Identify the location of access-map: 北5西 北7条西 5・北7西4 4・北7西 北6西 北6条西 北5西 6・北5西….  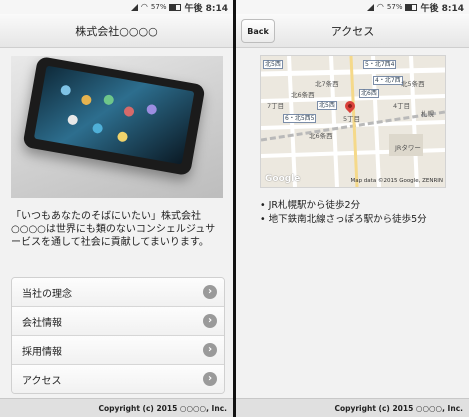
(353, 121).